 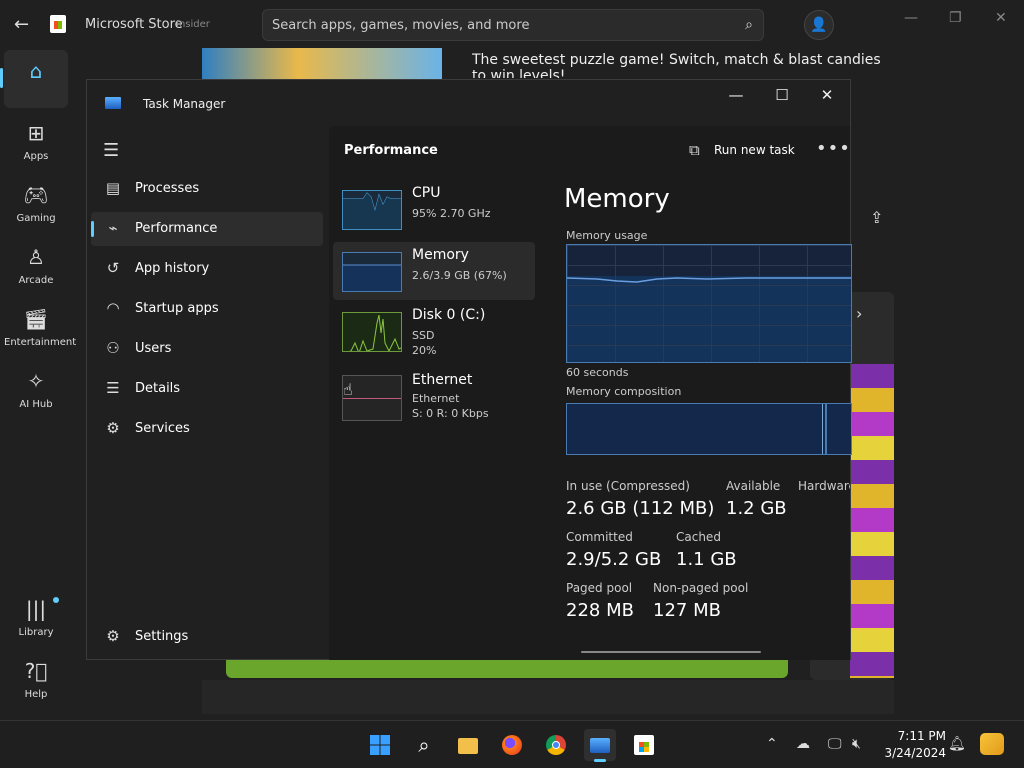 I want to click on onedrive-offline-icon: ☁, so click(x=803, y=744).